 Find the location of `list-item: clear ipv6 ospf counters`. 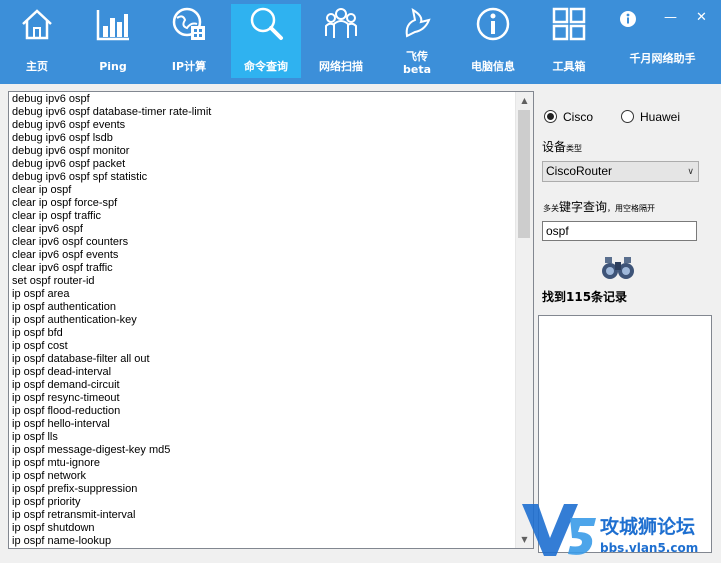

list-item: clear ipv6 ospf counters is located at coordinates (262, 242).